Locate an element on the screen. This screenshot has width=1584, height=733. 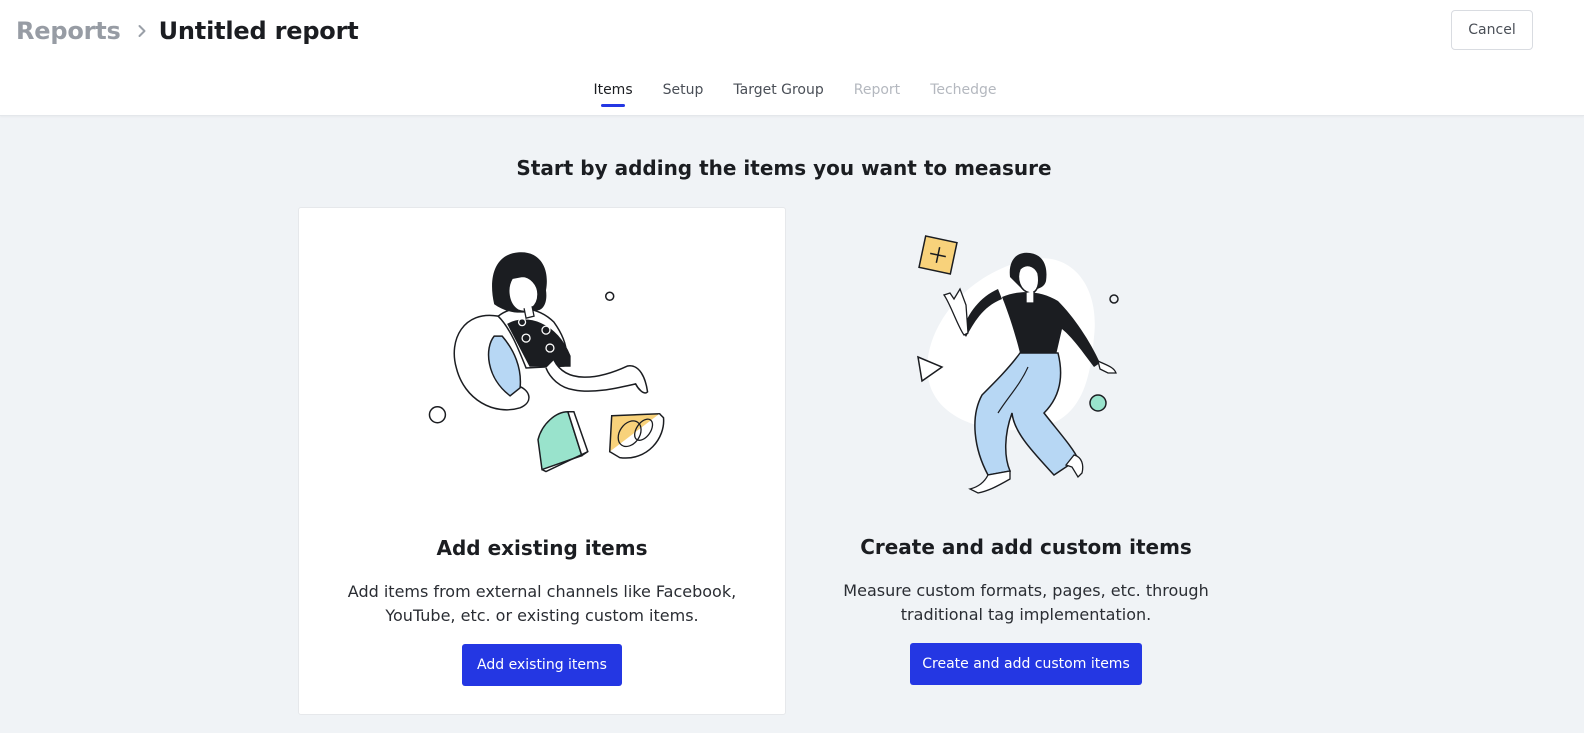
tab-report: Report is located at coordinates (877, 90).